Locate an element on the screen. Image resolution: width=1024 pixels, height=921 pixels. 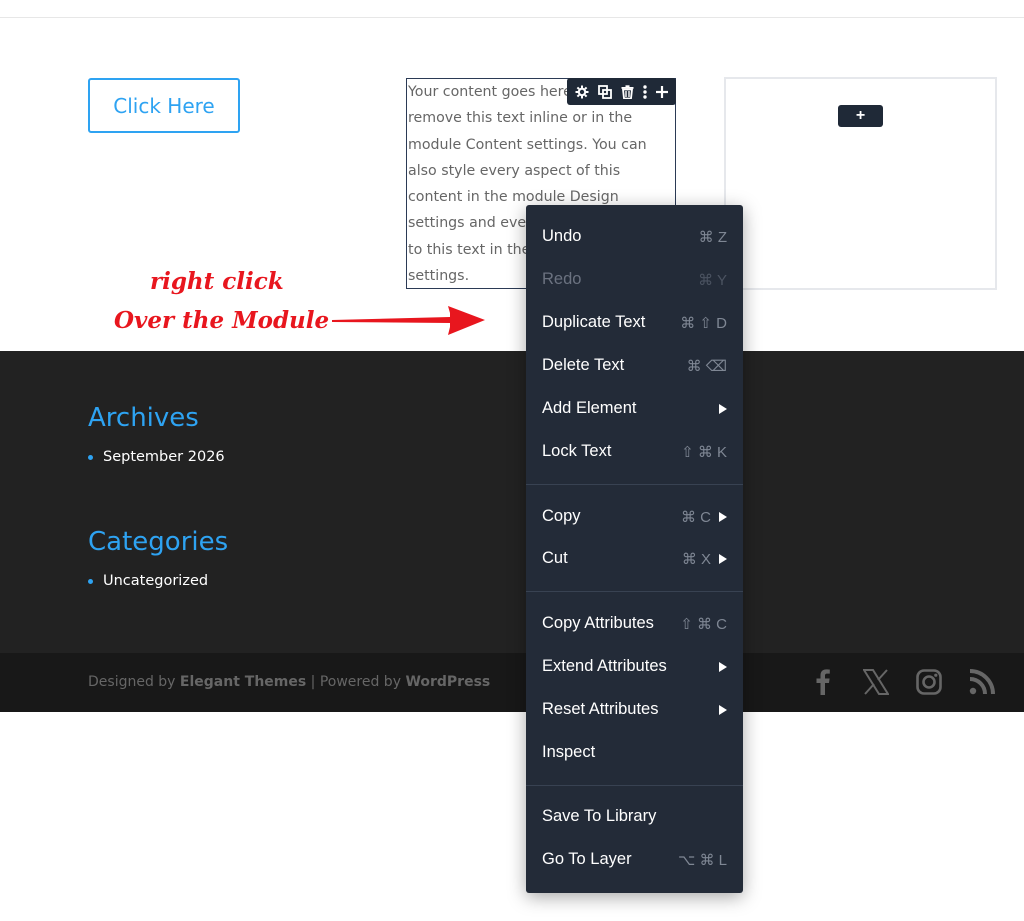
menu-item-save-to-library: Save To Library is located at coordinates (634, 816).